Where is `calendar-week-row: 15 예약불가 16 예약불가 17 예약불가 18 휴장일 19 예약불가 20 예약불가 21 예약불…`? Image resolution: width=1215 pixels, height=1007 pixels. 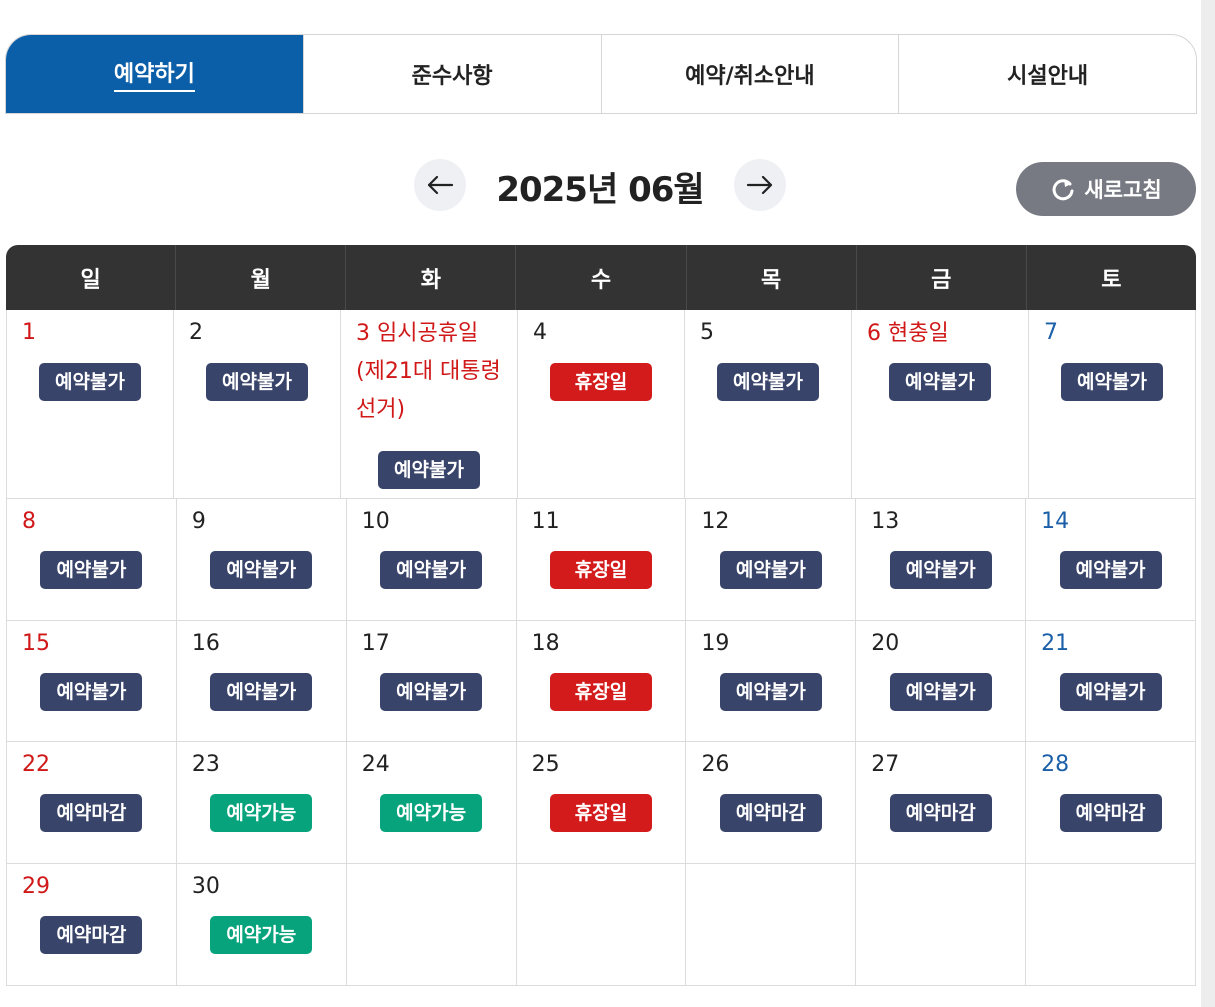 calendar-week-row: 15 예약불가 16 예약불가 17 예약불가 18 휴장일 19 예약불가 20 예약불가 21 예약불… is located at coordinates (601, 681).